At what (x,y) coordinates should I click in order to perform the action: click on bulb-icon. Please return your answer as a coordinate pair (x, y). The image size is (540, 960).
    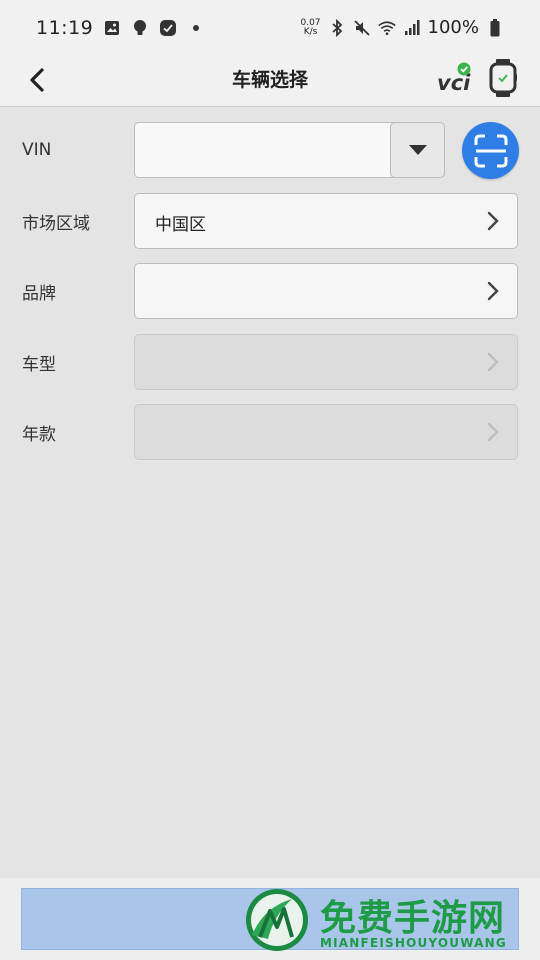
    Looking at the image, I should click on (140, 28).